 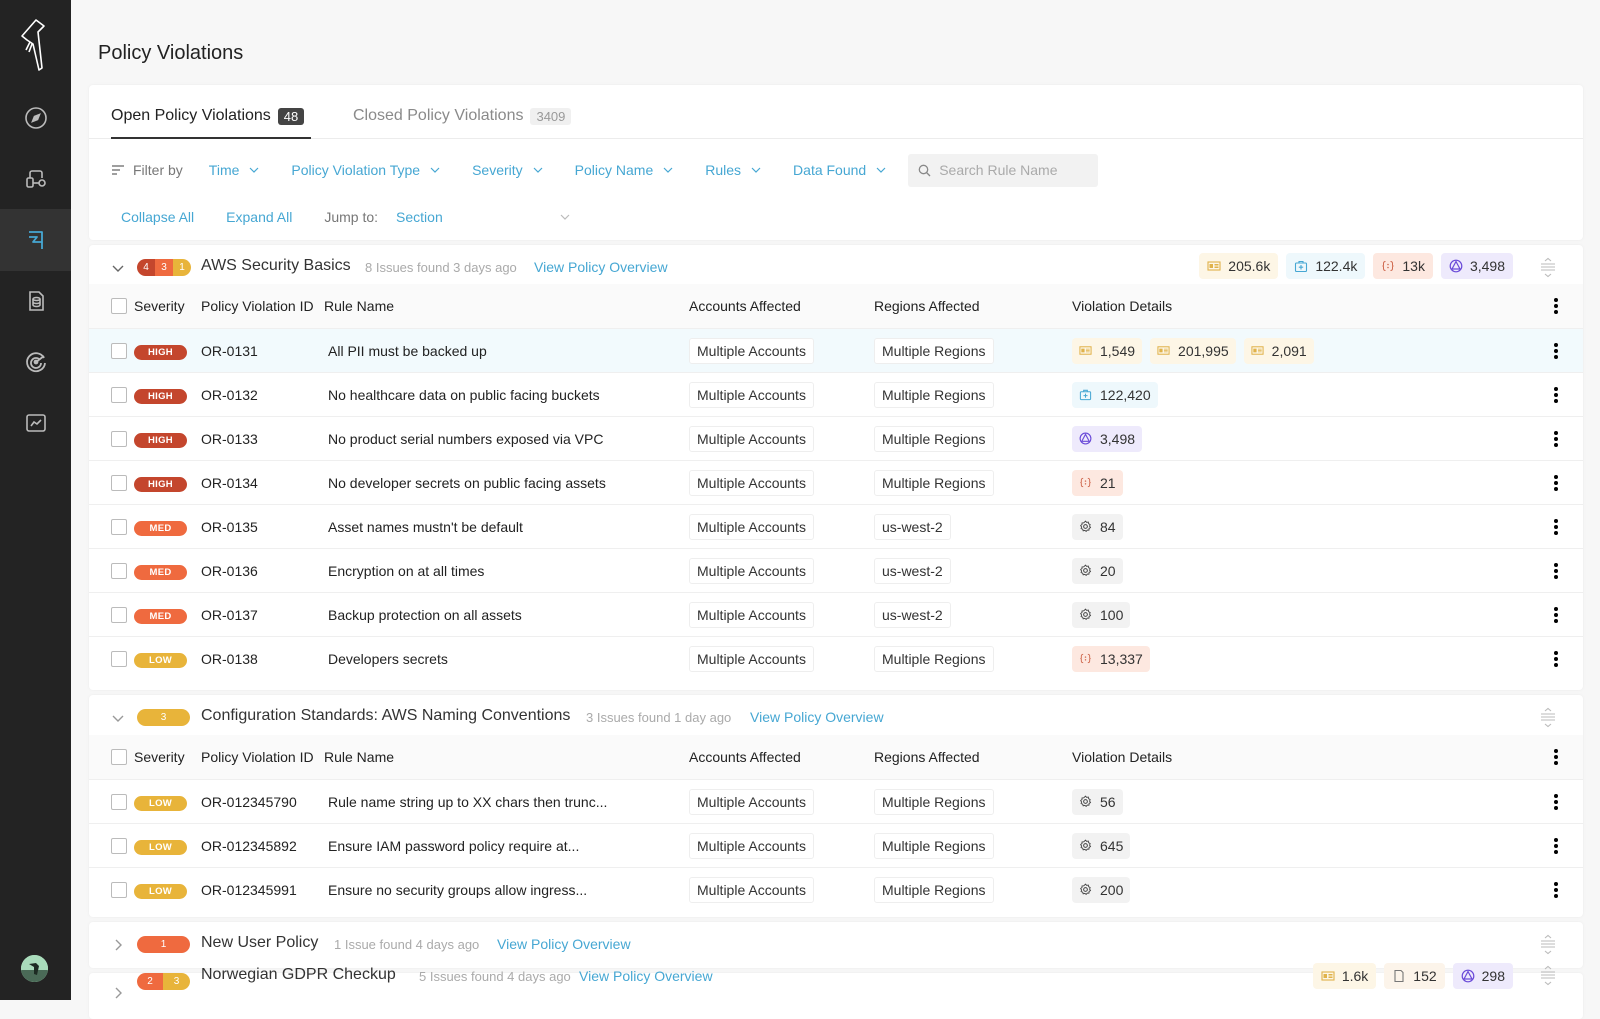 I want to click on sidebar-item-integrations, so click(x=35, y=179).